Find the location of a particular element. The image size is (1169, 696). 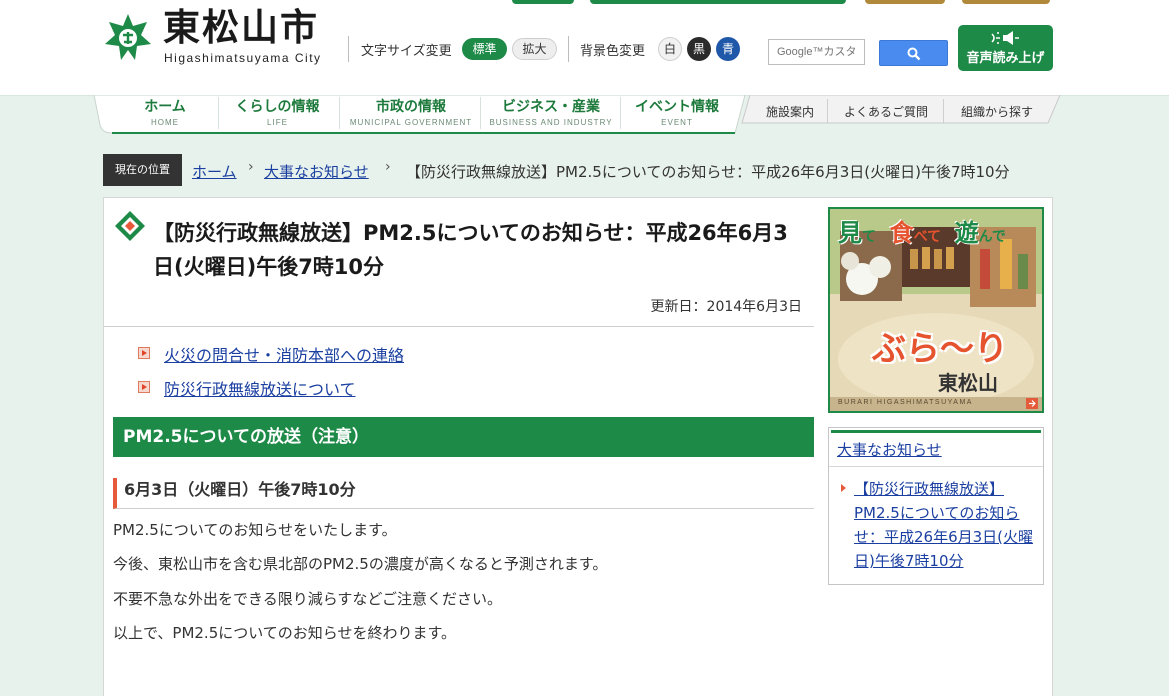

nav-home: ホーム HOME is located at coordinates (165, 114).